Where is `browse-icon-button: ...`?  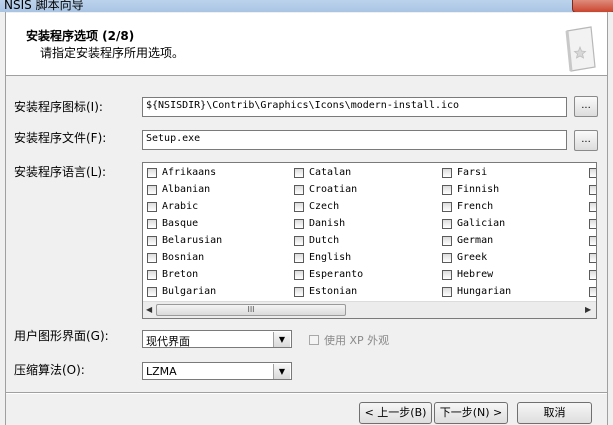
browse-icon-button: ... is located at coordinates (586, 106).